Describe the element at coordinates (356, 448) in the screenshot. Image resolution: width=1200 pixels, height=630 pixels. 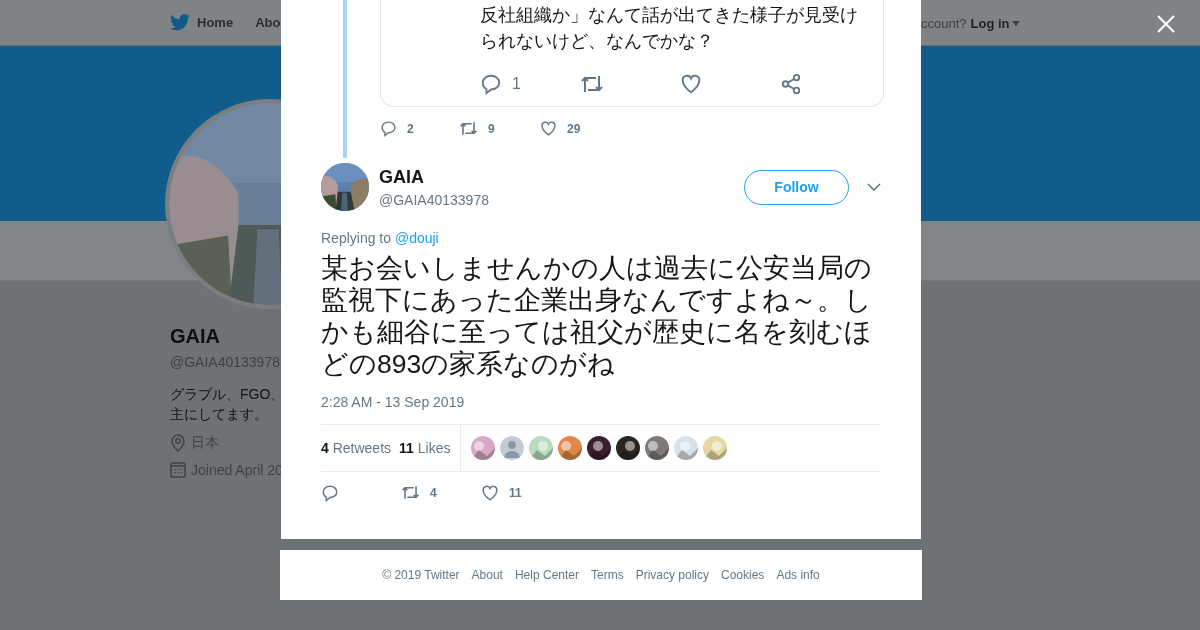
I see `retweet-stat: 4 Retweets` at that location.